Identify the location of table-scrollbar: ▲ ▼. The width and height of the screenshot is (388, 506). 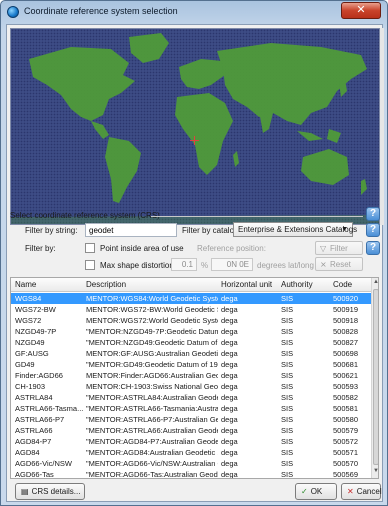
(374, 378).